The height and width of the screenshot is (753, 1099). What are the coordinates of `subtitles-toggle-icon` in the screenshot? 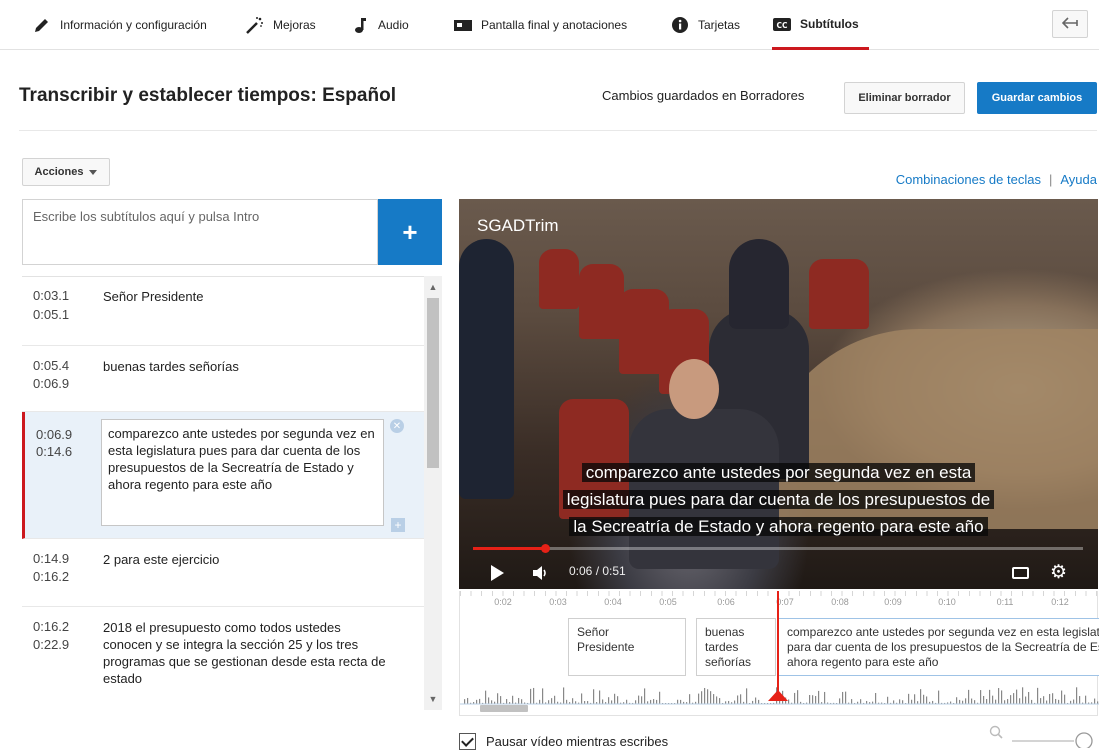 It's located at (1020, 573).